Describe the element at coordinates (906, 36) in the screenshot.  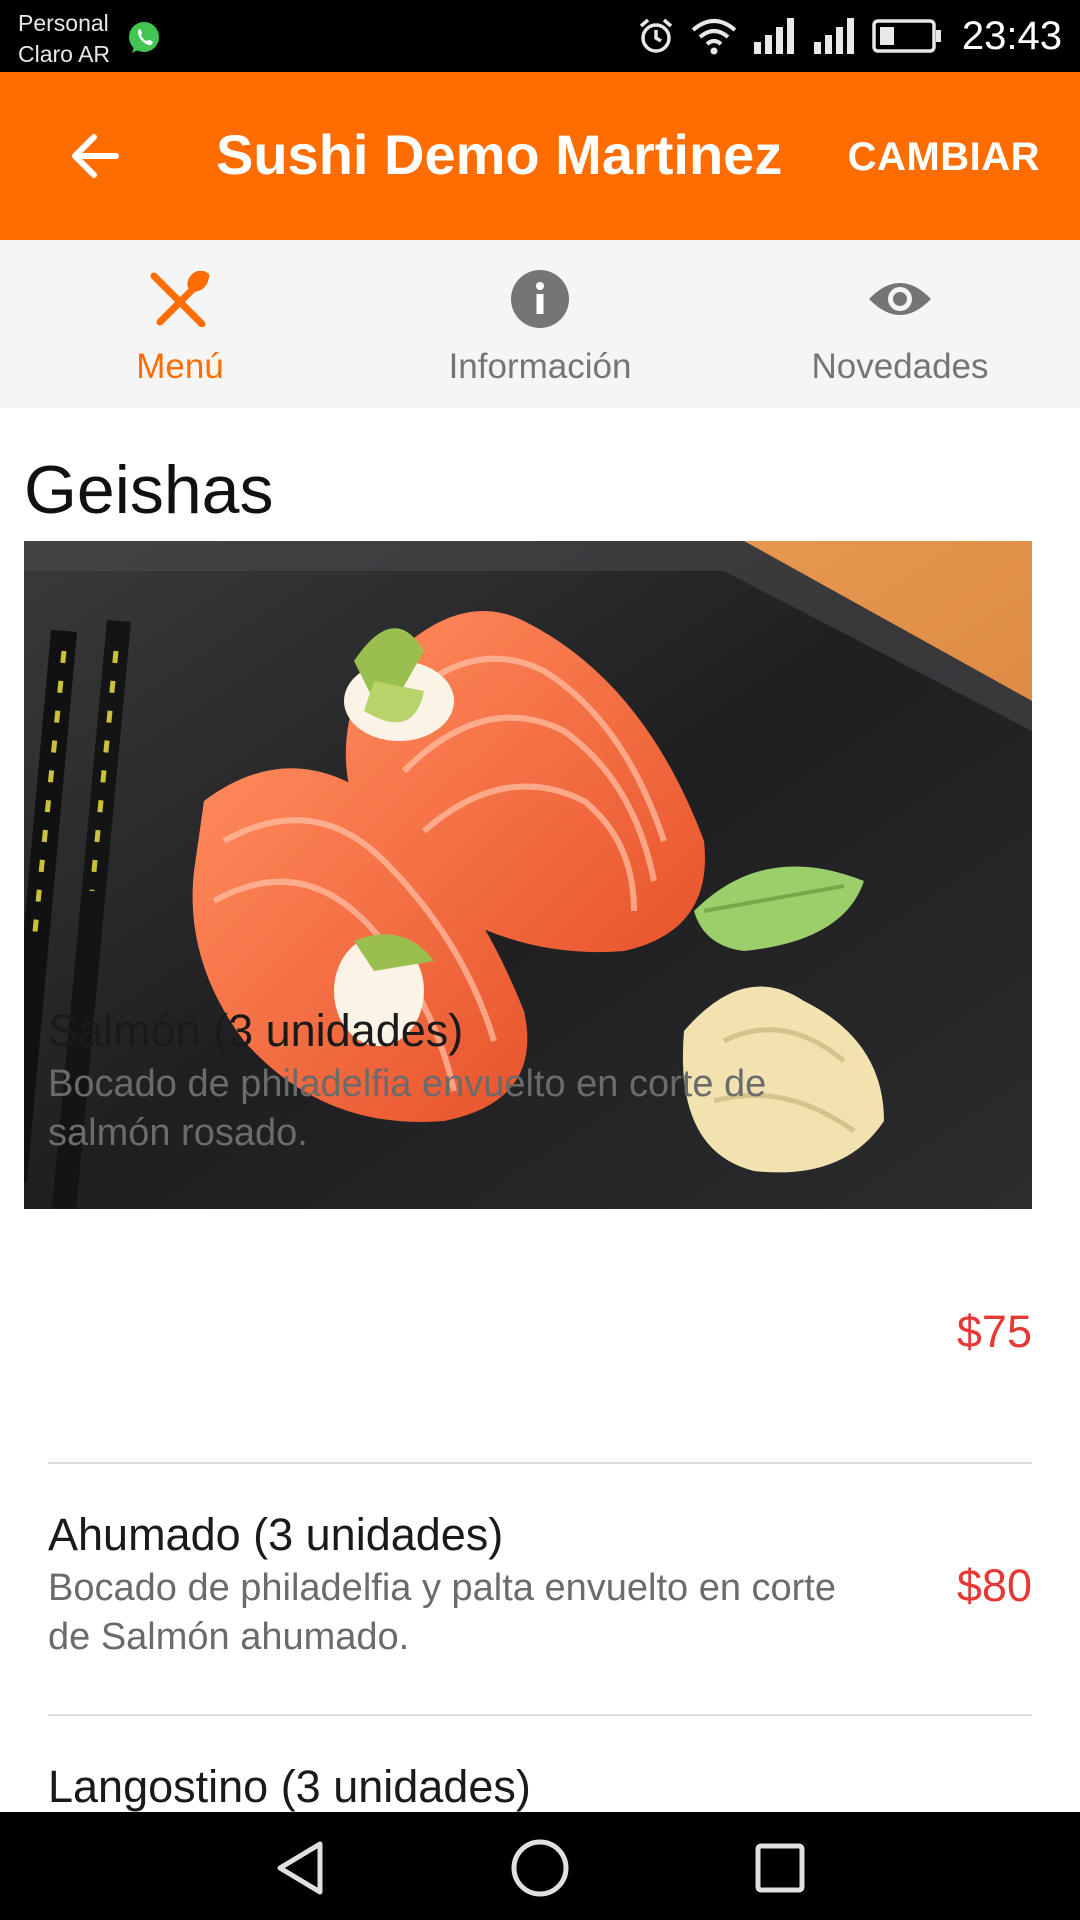
I see `battery-icon` at that location.